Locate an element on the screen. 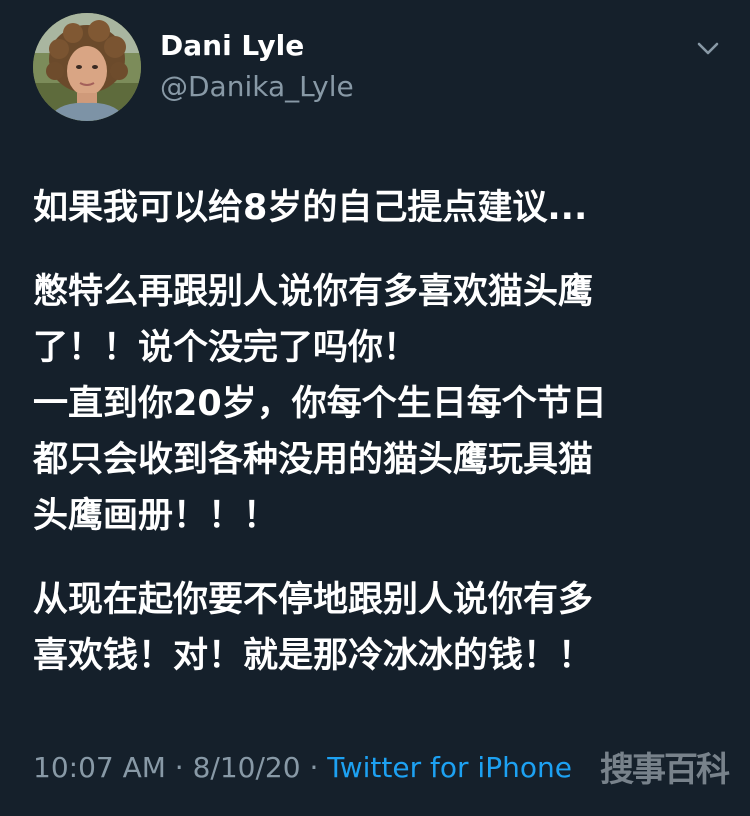  tweet-line: 都只会收到各种没用的猫头鹰玩具猫 is located at coordinates (313, 460).